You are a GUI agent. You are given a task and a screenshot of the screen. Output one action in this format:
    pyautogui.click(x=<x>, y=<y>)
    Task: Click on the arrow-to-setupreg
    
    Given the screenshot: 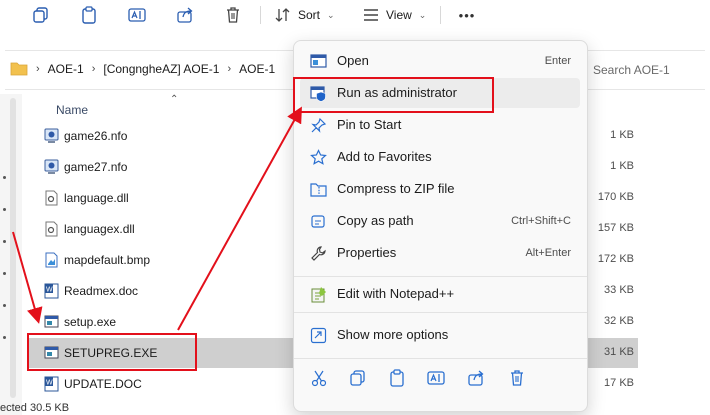 What is the action you would take?
    pyautogui.click(x=27, y=277)
    